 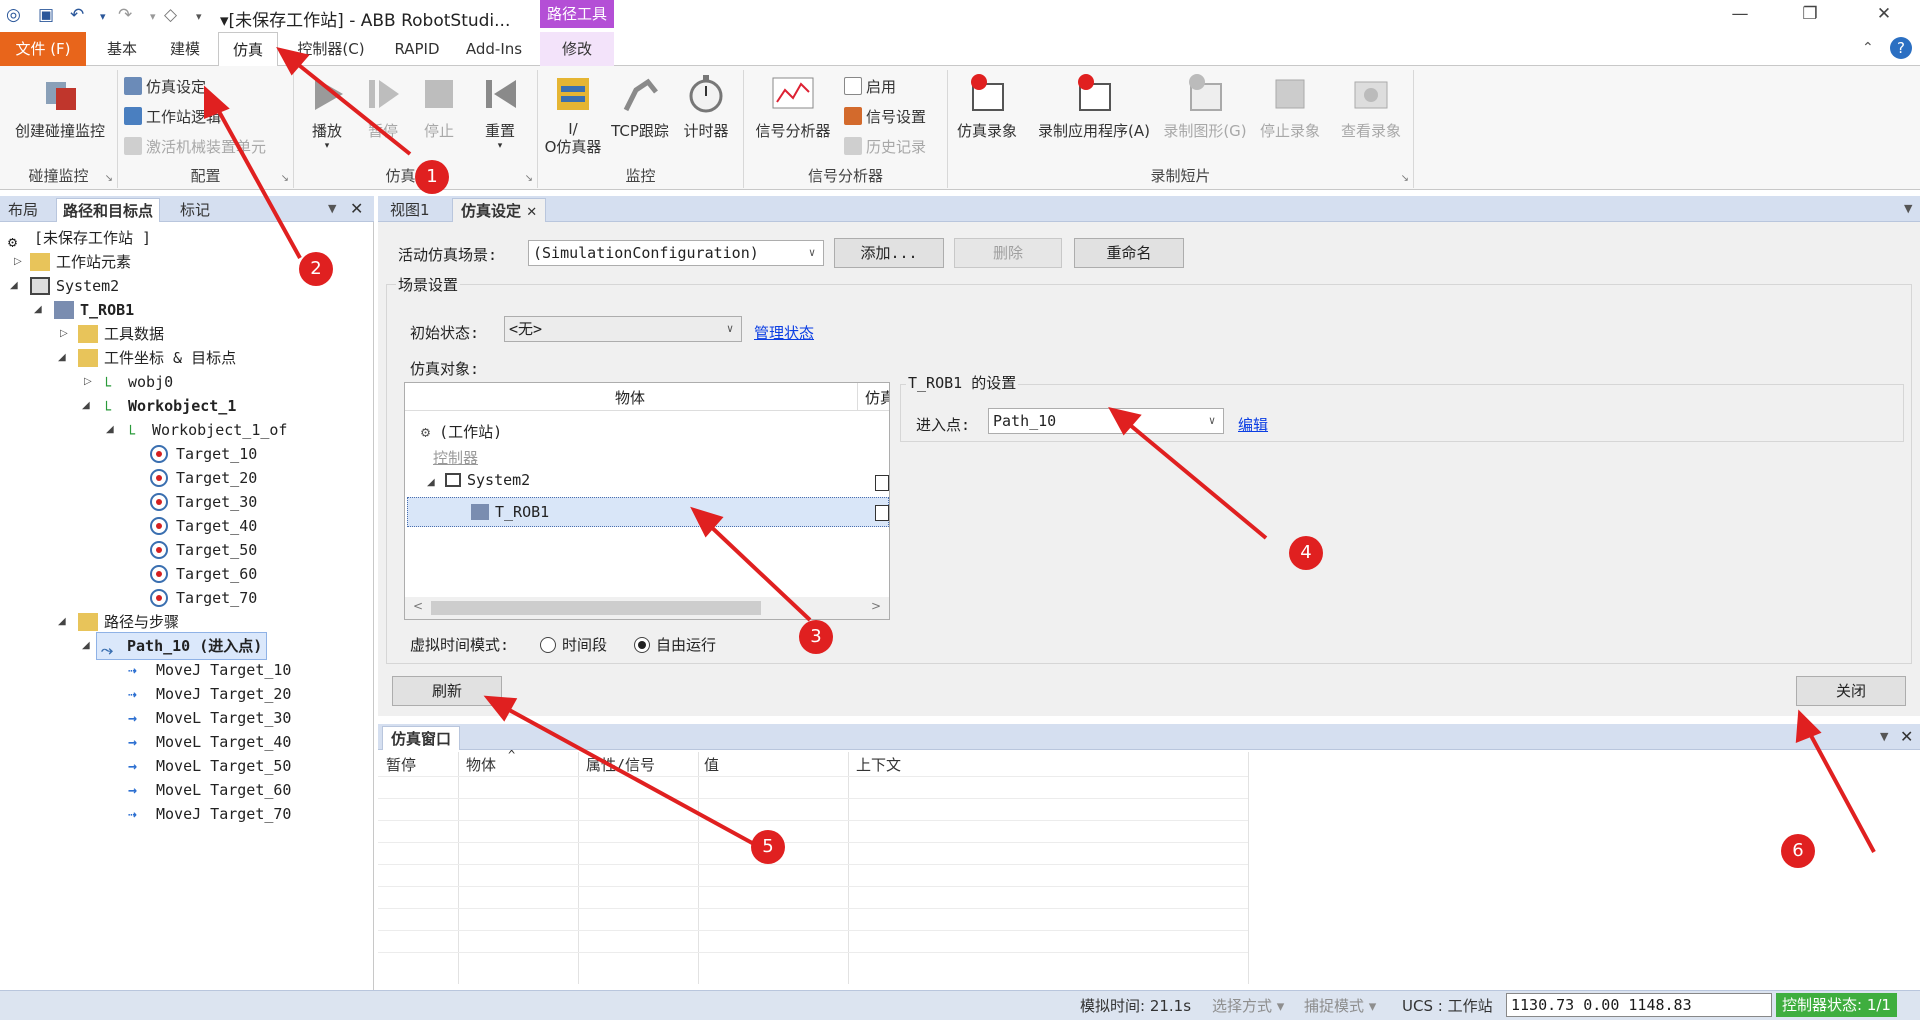 What do you see at coordinates (1798, 851) in the screenshot?
I see `annotation-marker: 6` at bounding box center [1798, 851].